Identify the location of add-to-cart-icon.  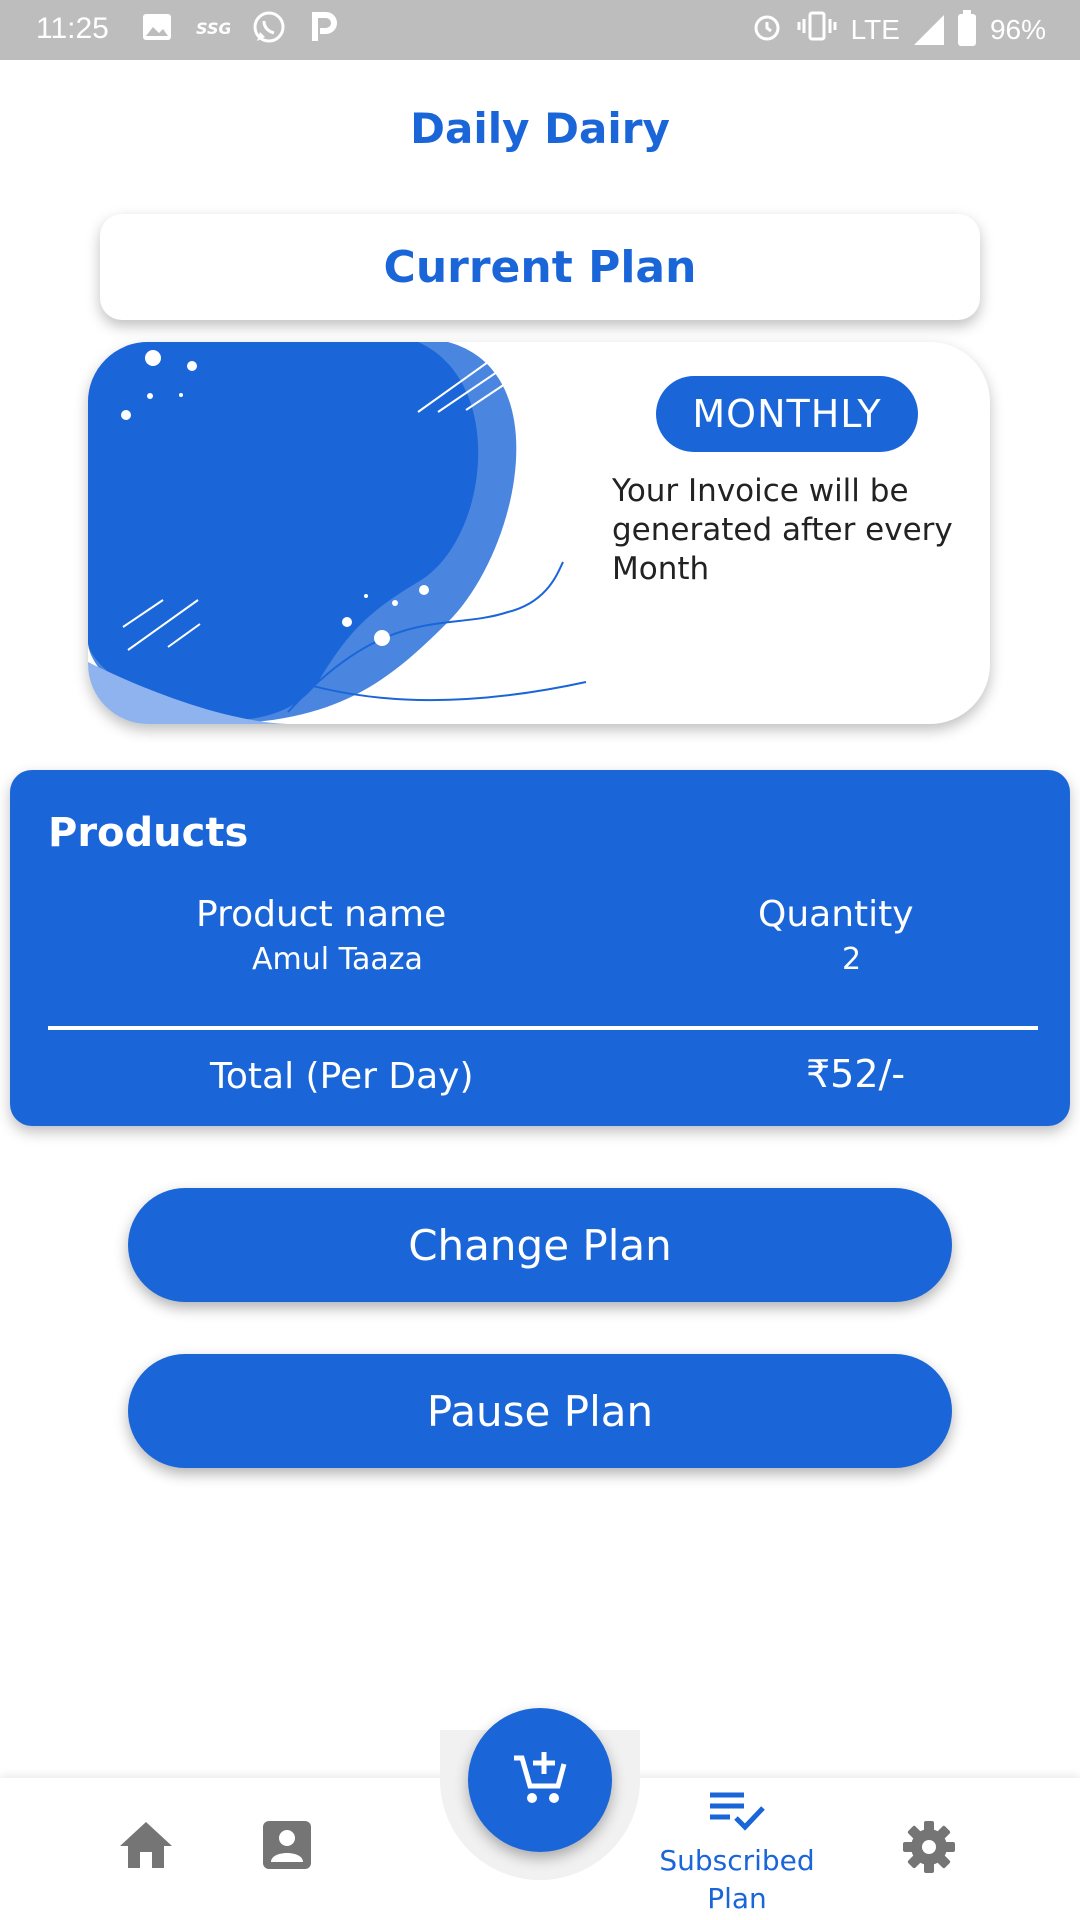
(540, 1780).